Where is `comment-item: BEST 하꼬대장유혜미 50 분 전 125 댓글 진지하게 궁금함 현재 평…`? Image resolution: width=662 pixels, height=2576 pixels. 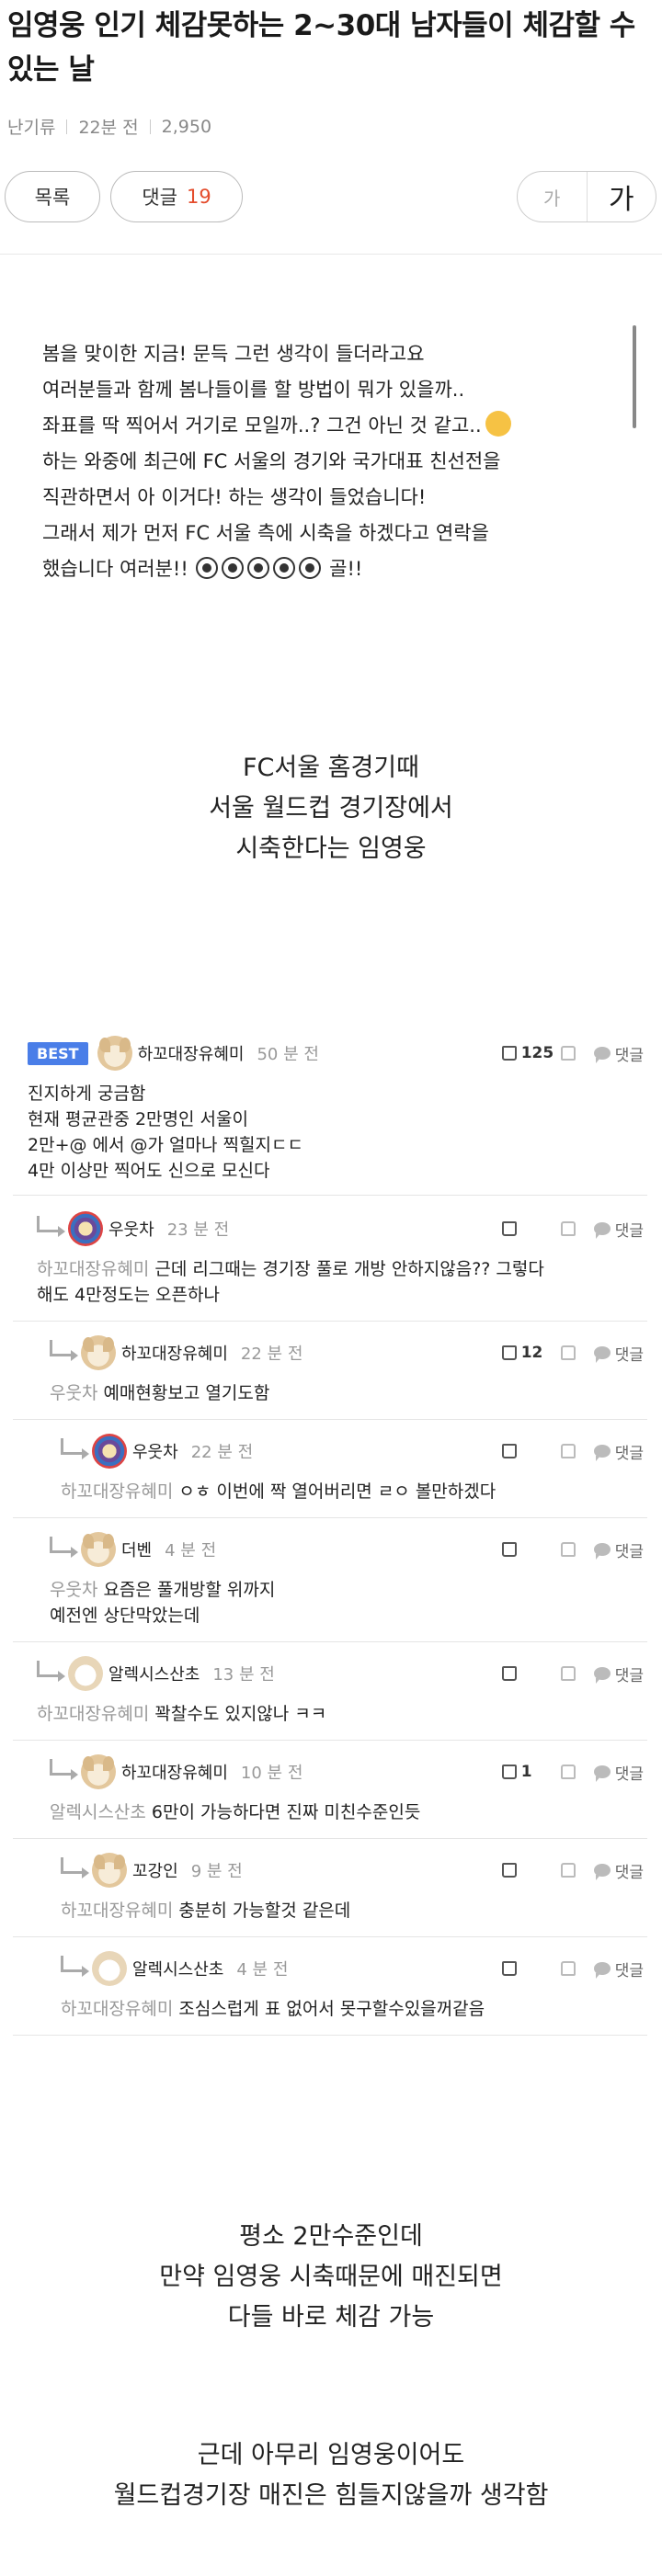
comment-item: BEST 하꼬대장유혜미 50 분 전 125 댓글 진지하게 궁금함 현재 평… is located at coordinates (330, 1113).